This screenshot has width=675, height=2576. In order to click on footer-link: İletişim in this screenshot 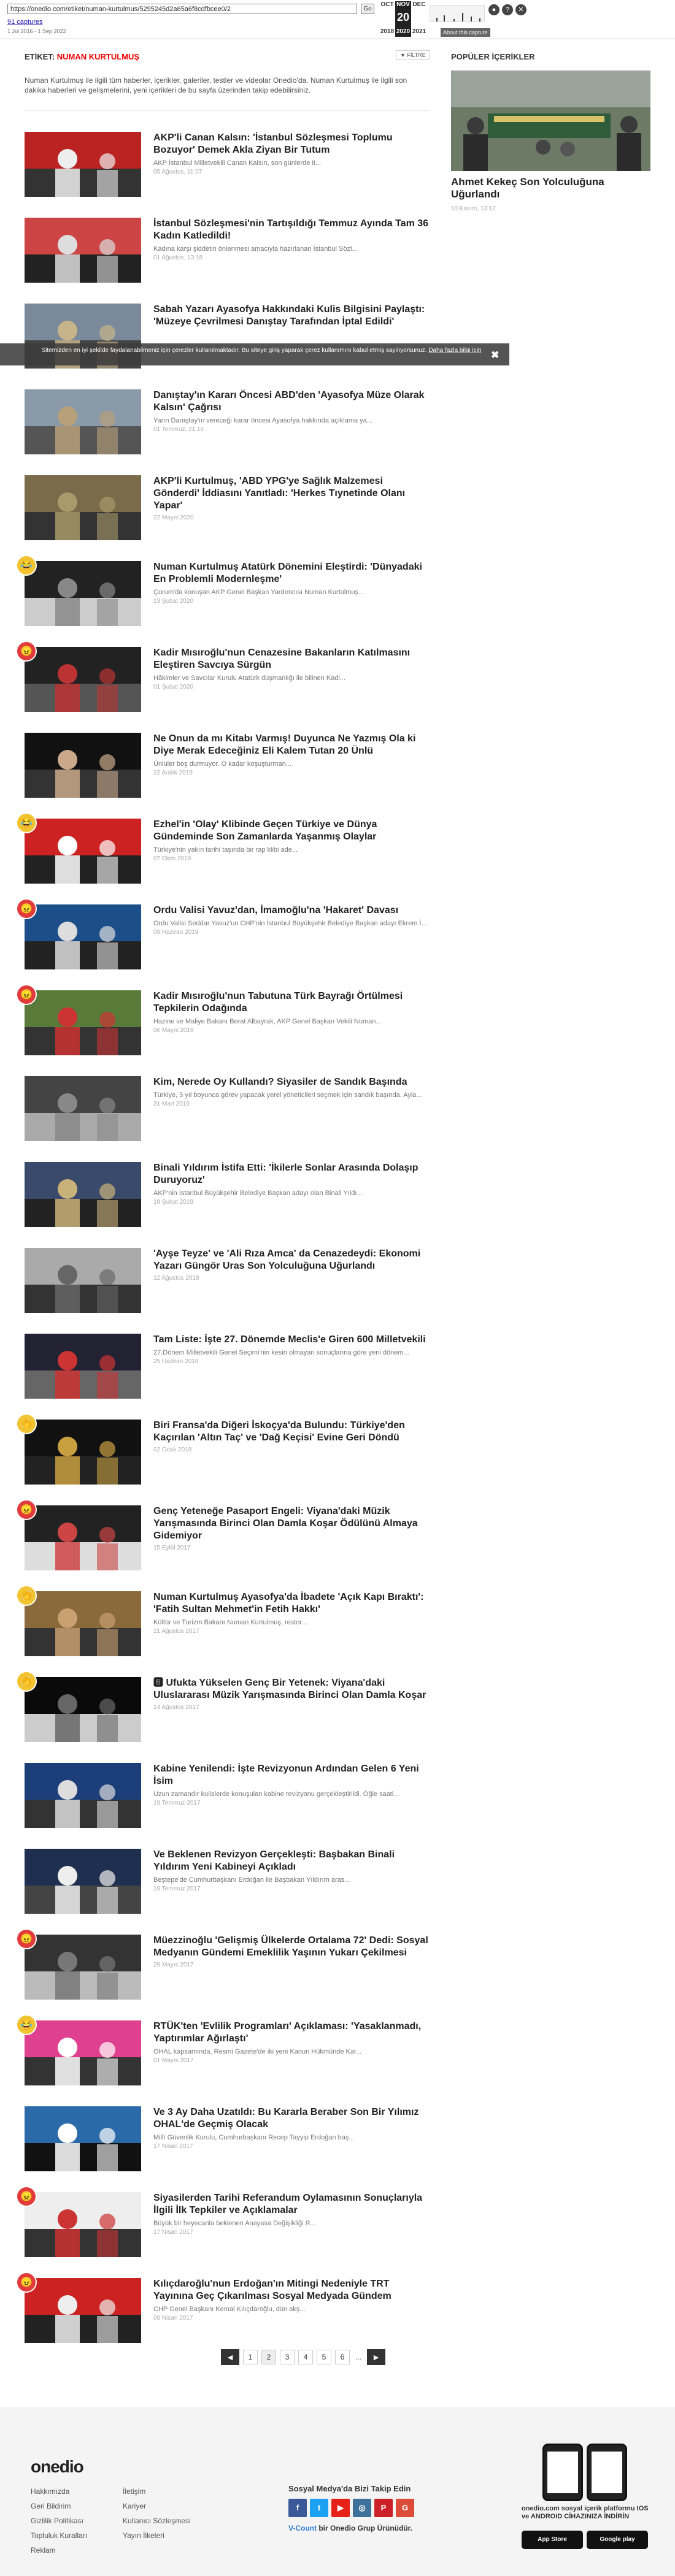, I will do `click(157, 2491)`.